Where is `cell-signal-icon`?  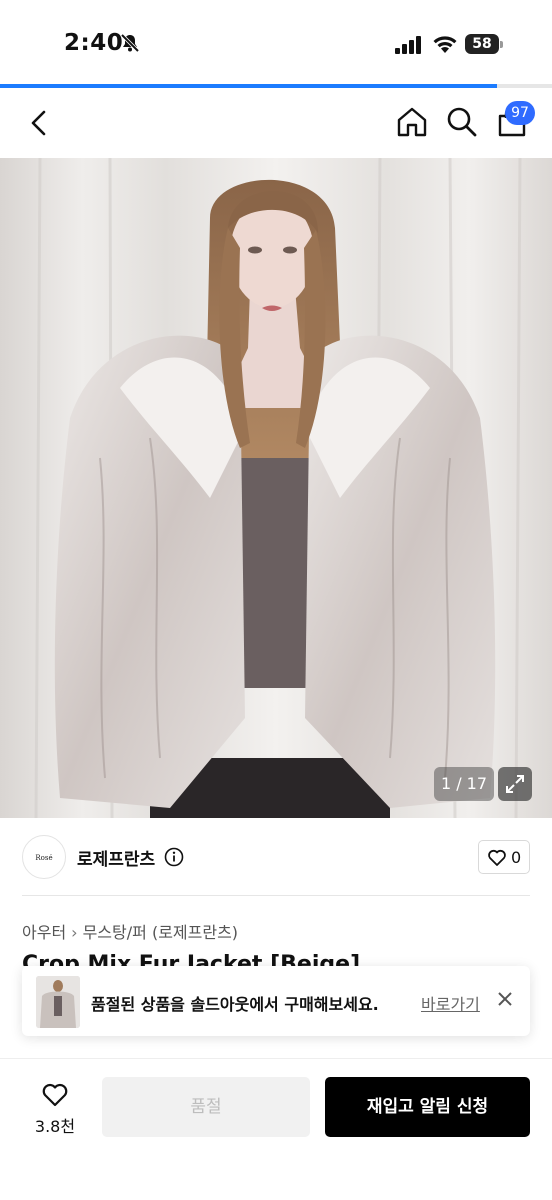
cell-signal-icon is located at coordinates (408, 45).